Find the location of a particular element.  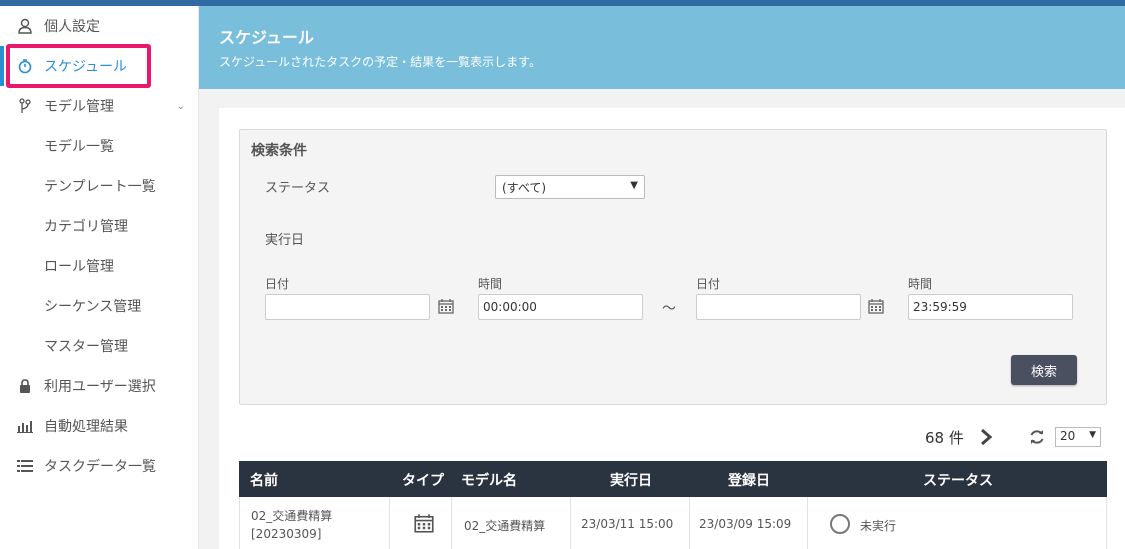

refresh-icon is located at coordinates (1037, 437).